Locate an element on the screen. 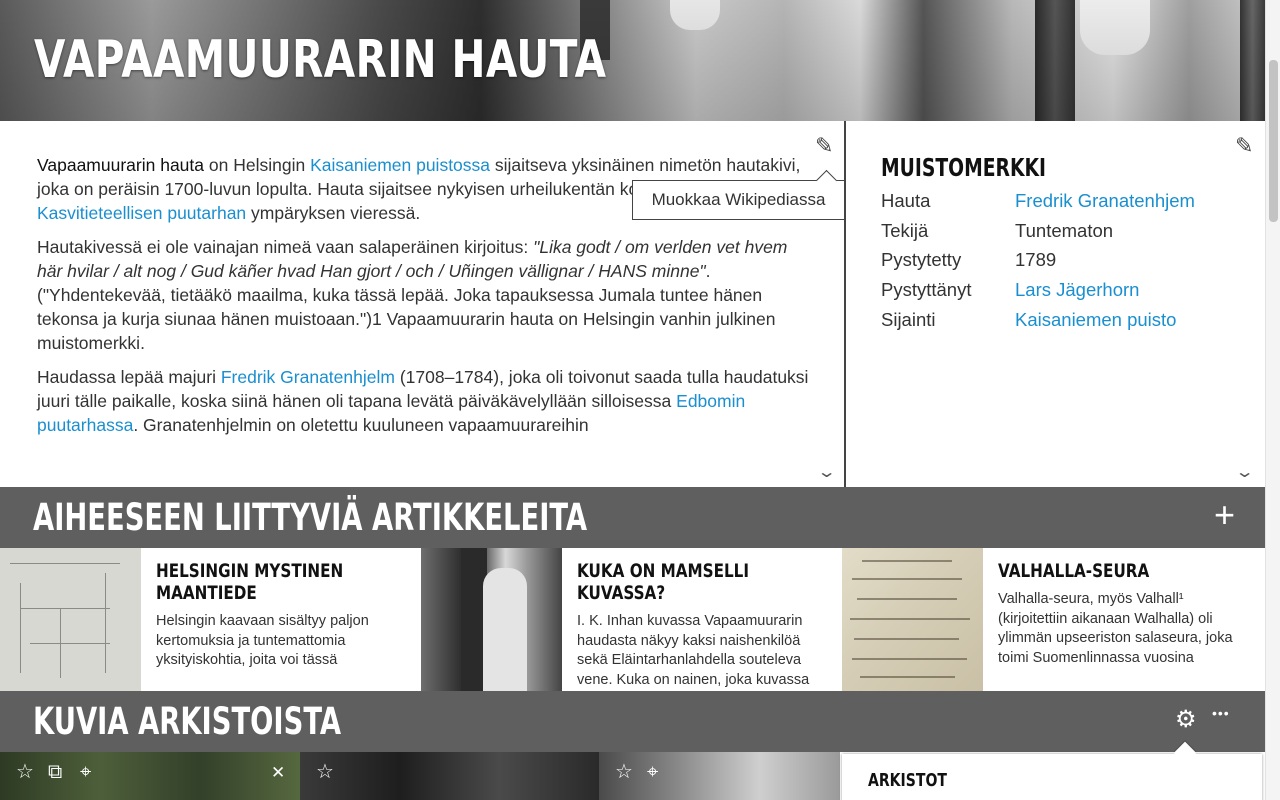 Image resolution: width=1280 pixels, height=800 pixels. archive-settings-panel: ARKISTOT is located at coordinates (1052, 777).